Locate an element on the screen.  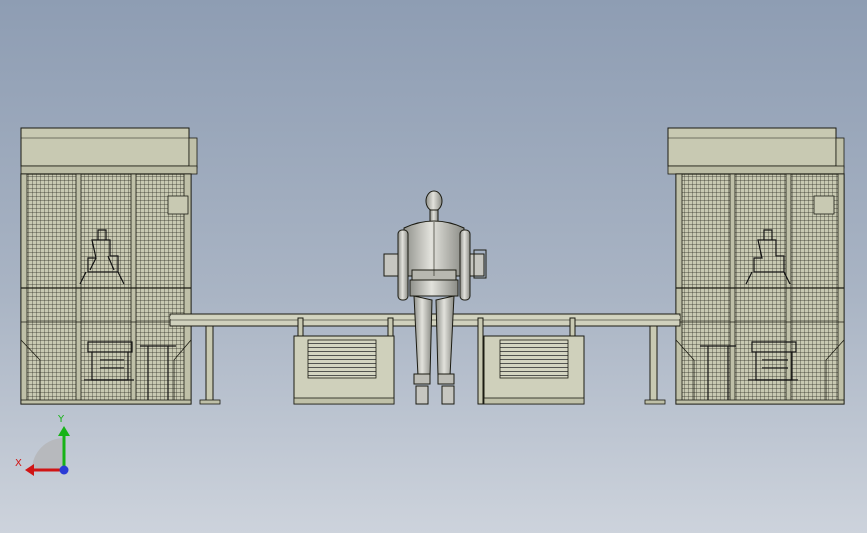
left-cell-mesh-panel is located at coordinates (106, 289).